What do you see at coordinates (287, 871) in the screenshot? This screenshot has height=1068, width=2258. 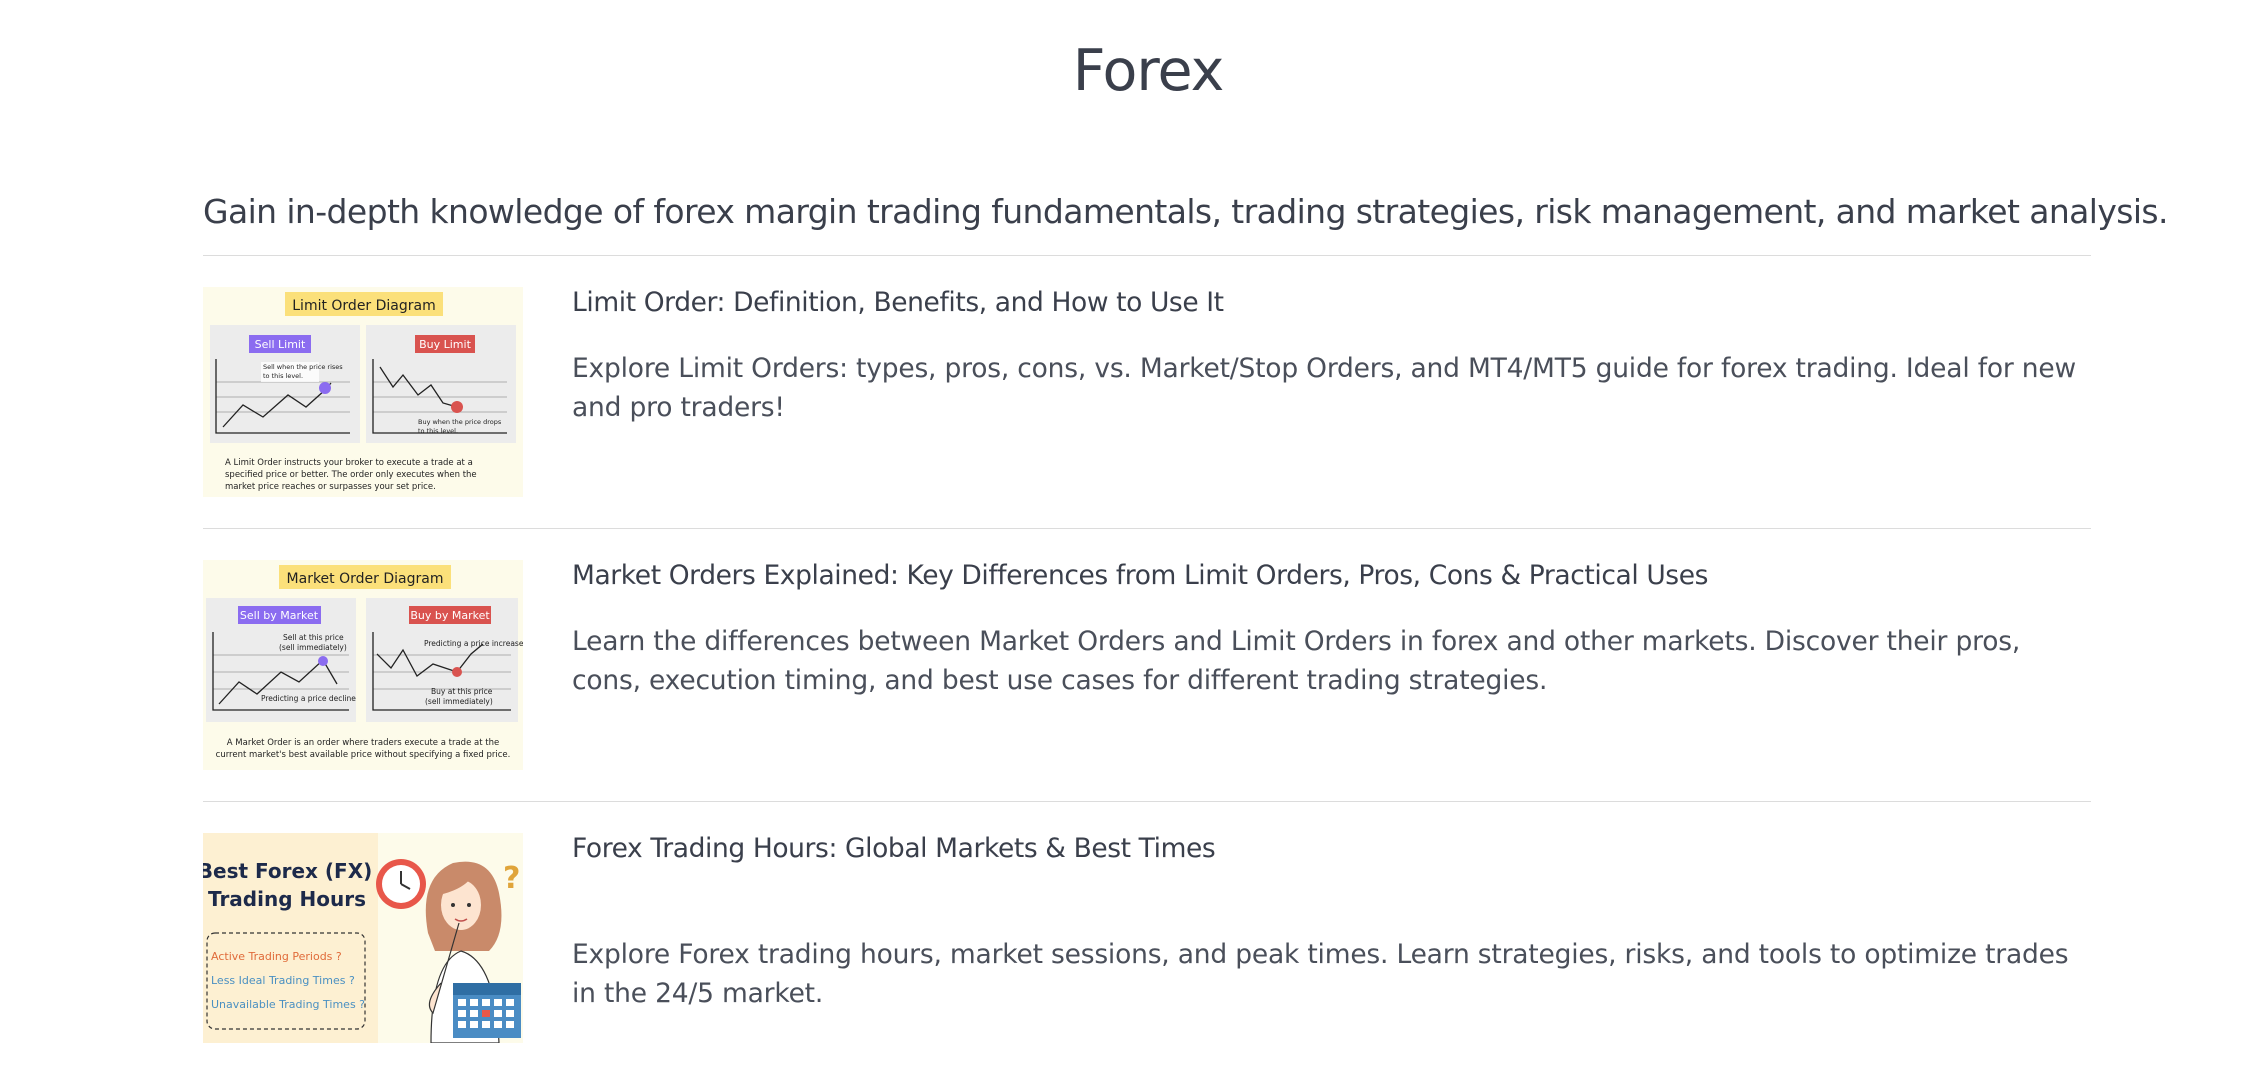 I see `svg-text: Best Forex (FX)` at bounding box center [287, 871].